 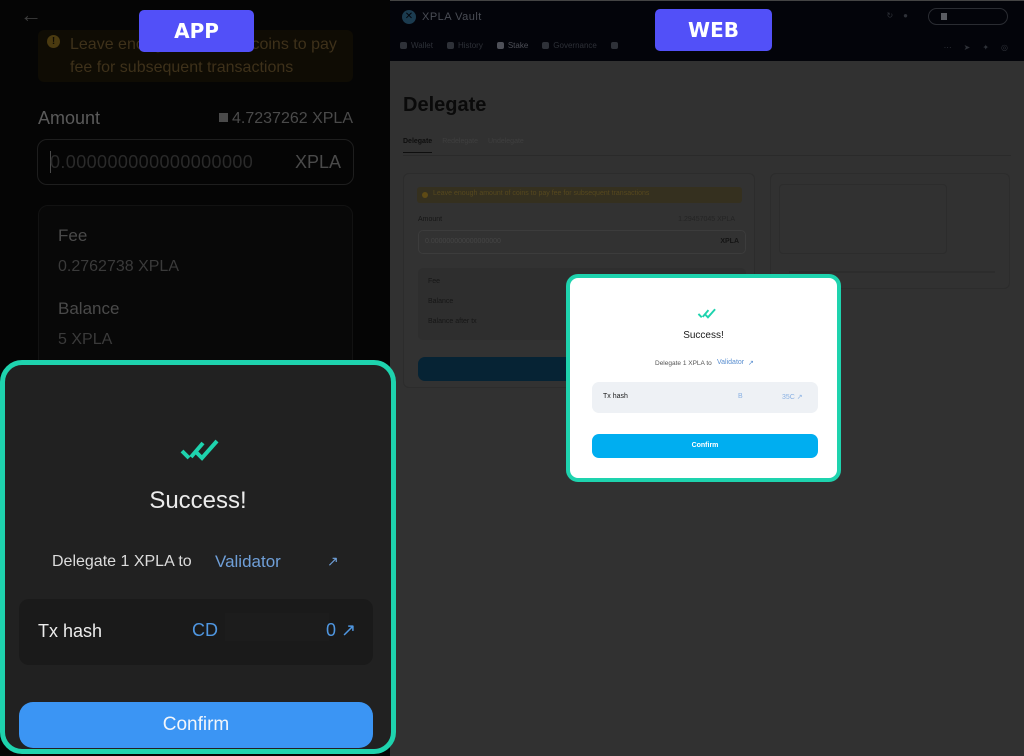 I want to click on redaction-mask, so click(x=277, y=627).